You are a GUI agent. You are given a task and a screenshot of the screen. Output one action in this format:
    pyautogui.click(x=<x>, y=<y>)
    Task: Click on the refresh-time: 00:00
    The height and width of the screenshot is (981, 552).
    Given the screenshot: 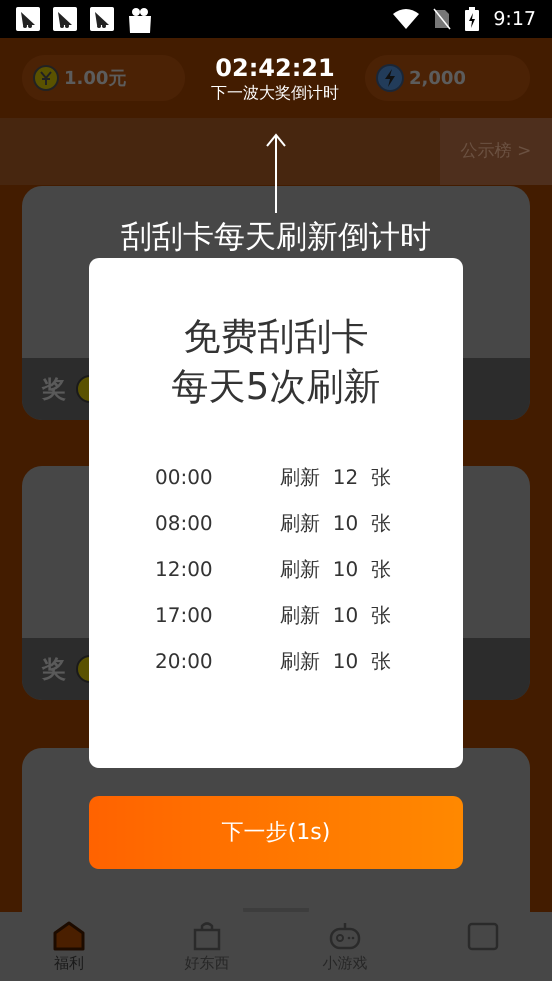 What is the action you would take?
    pyautogui.click(x=184, y=477)
    